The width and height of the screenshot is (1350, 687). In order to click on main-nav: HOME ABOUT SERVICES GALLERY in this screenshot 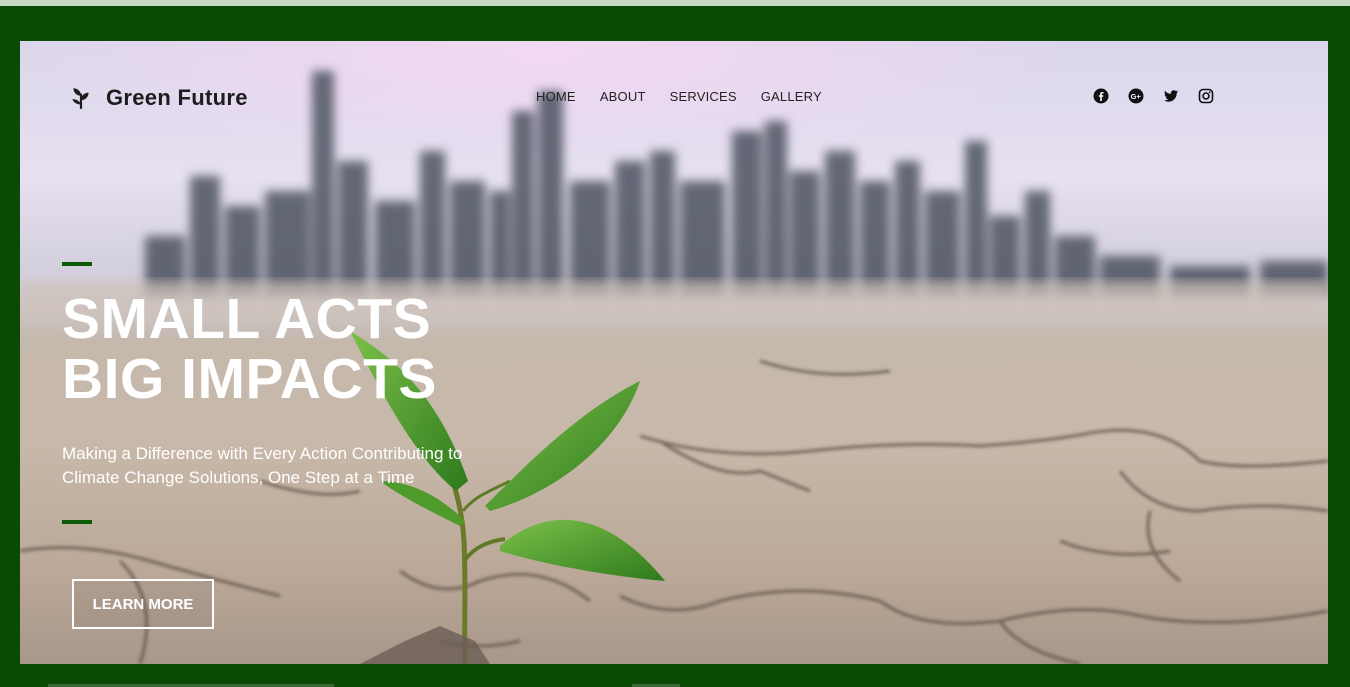, I will do `click(691, 96)`.